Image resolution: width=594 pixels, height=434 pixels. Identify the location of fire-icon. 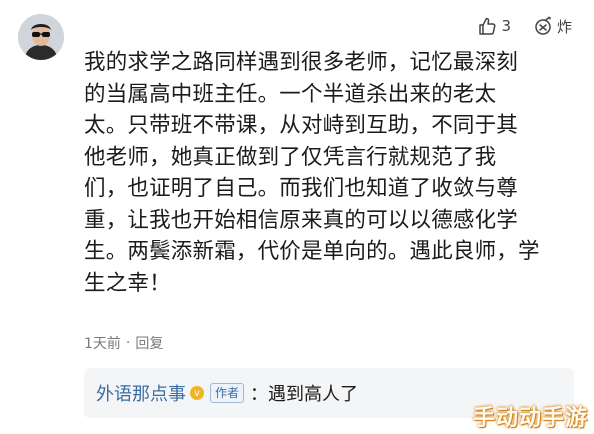
(543, 25).